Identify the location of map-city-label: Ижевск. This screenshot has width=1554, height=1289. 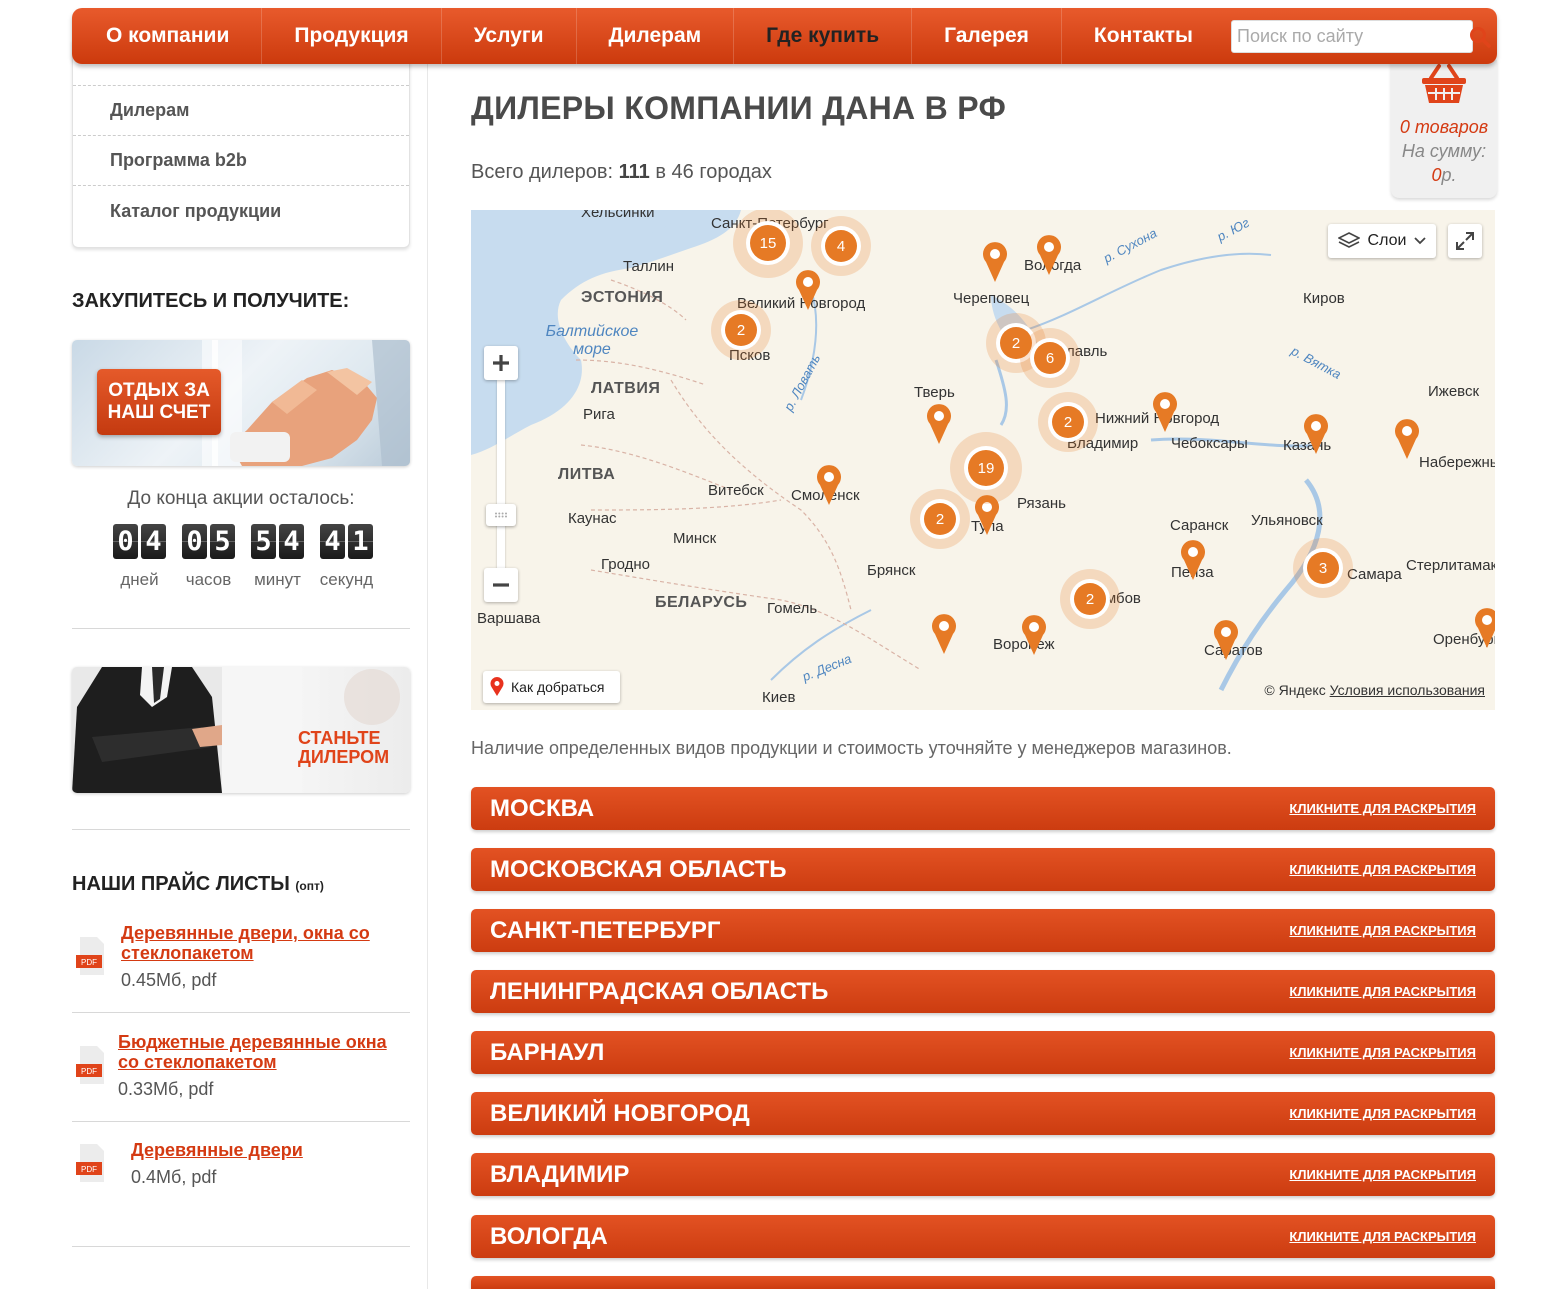
(1454, 391).